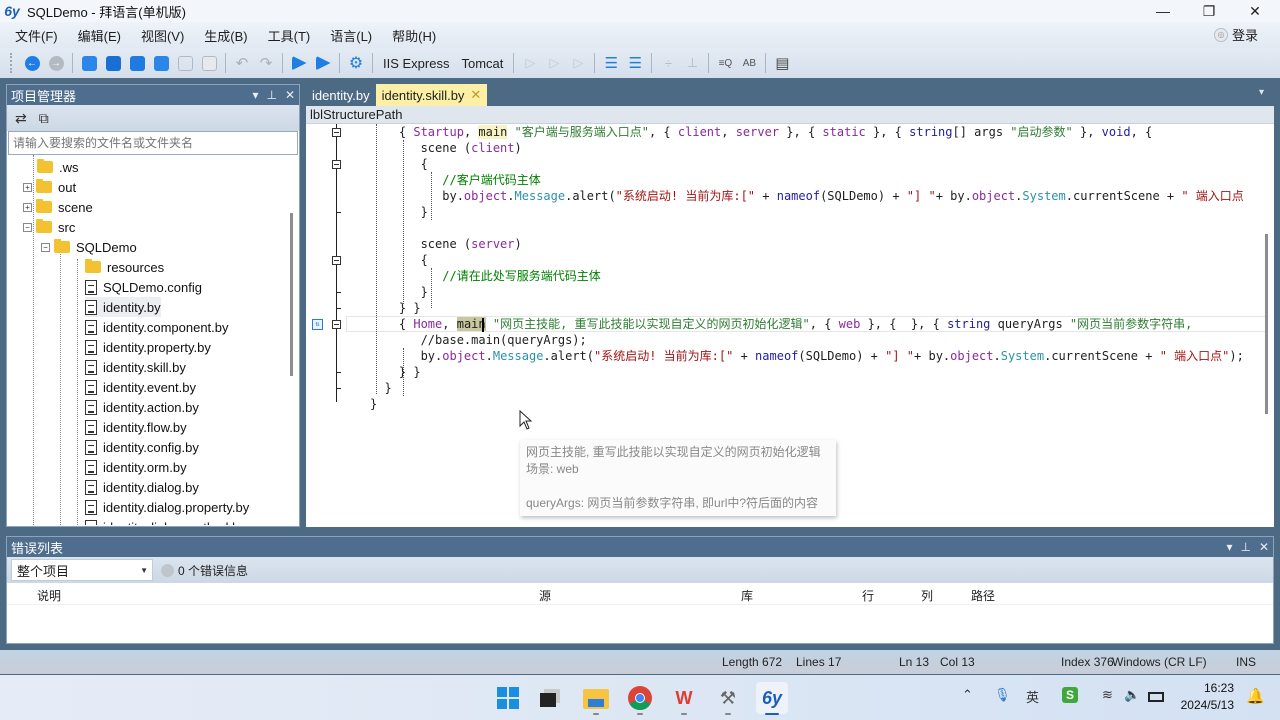 This screenshot has height=720, width=1280. I want to click on tree-item: identity.property.by, so click(148, 347).